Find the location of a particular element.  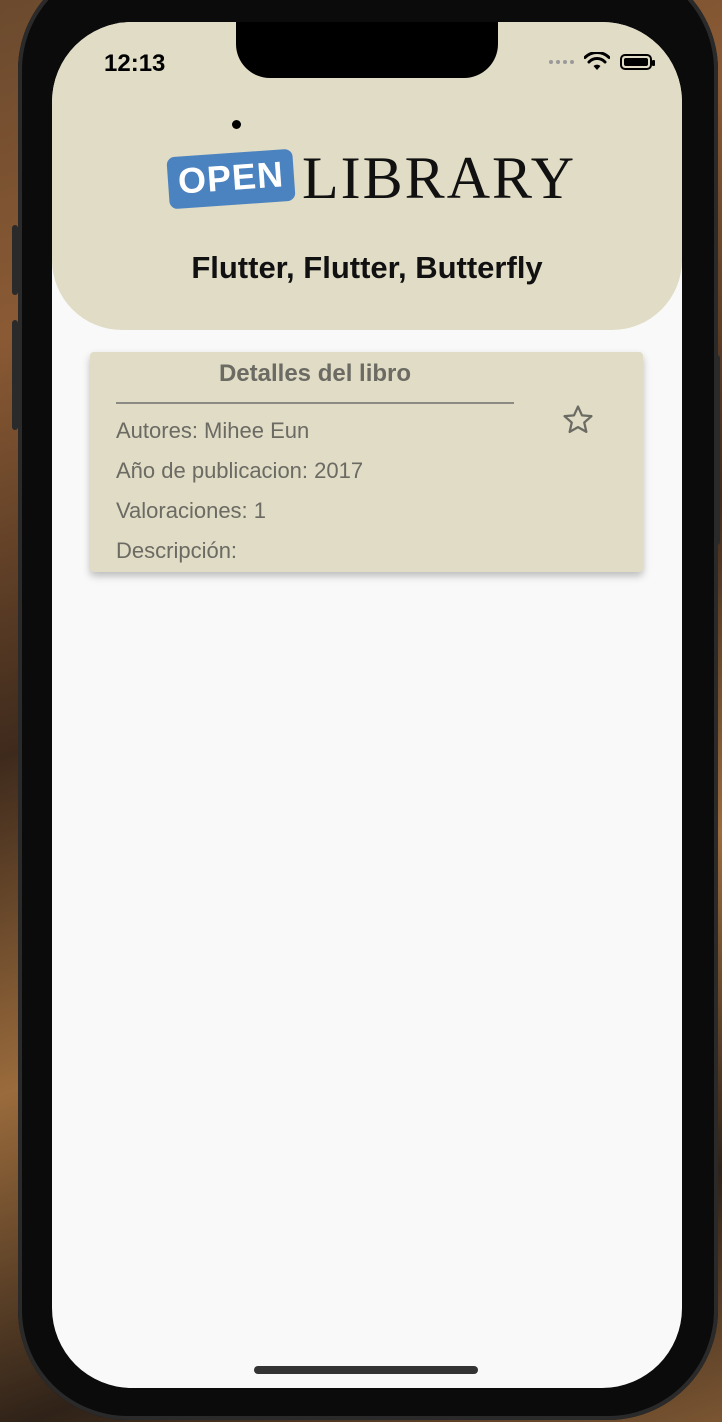

camera-dot is located at coordinates (236, 124).